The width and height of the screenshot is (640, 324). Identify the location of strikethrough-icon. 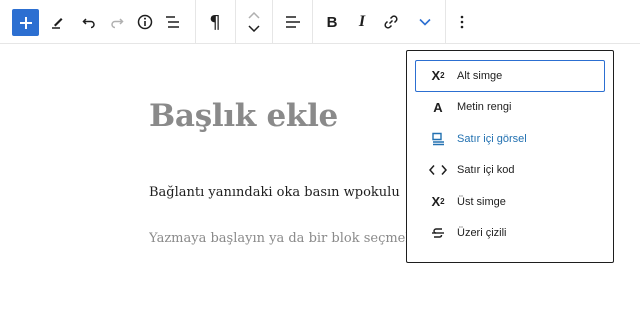
(438, 233).